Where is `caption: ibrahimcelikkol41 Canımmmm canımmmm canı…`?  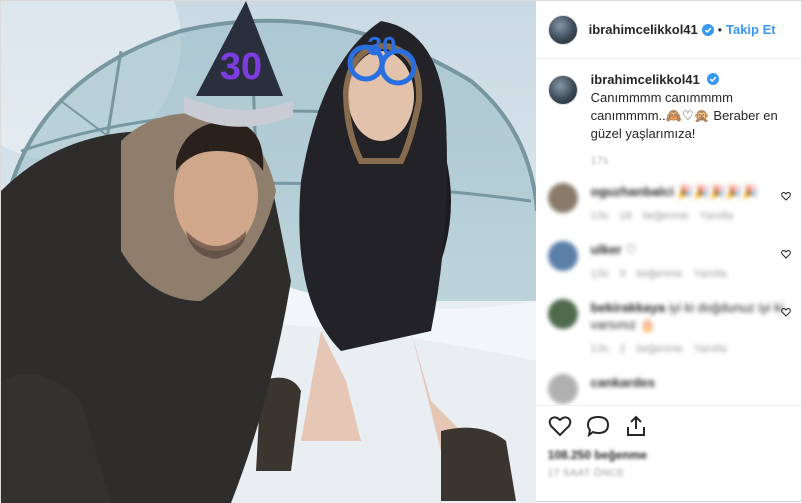
caption: ibrahimcelikkol41 Canımmmm canımmmm canı… is located at coordinates (668, 107).